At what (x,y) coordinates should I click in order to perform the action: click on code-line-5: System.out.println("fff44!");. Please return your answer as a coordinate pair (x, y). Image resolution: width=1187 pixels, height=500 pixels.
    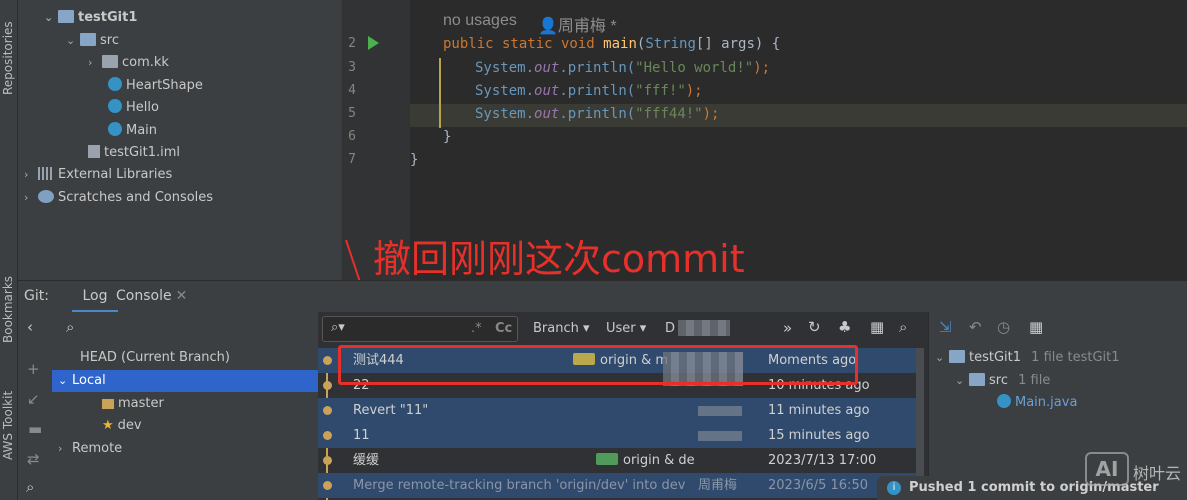
    Looking at the image, I should click on (597, 114).